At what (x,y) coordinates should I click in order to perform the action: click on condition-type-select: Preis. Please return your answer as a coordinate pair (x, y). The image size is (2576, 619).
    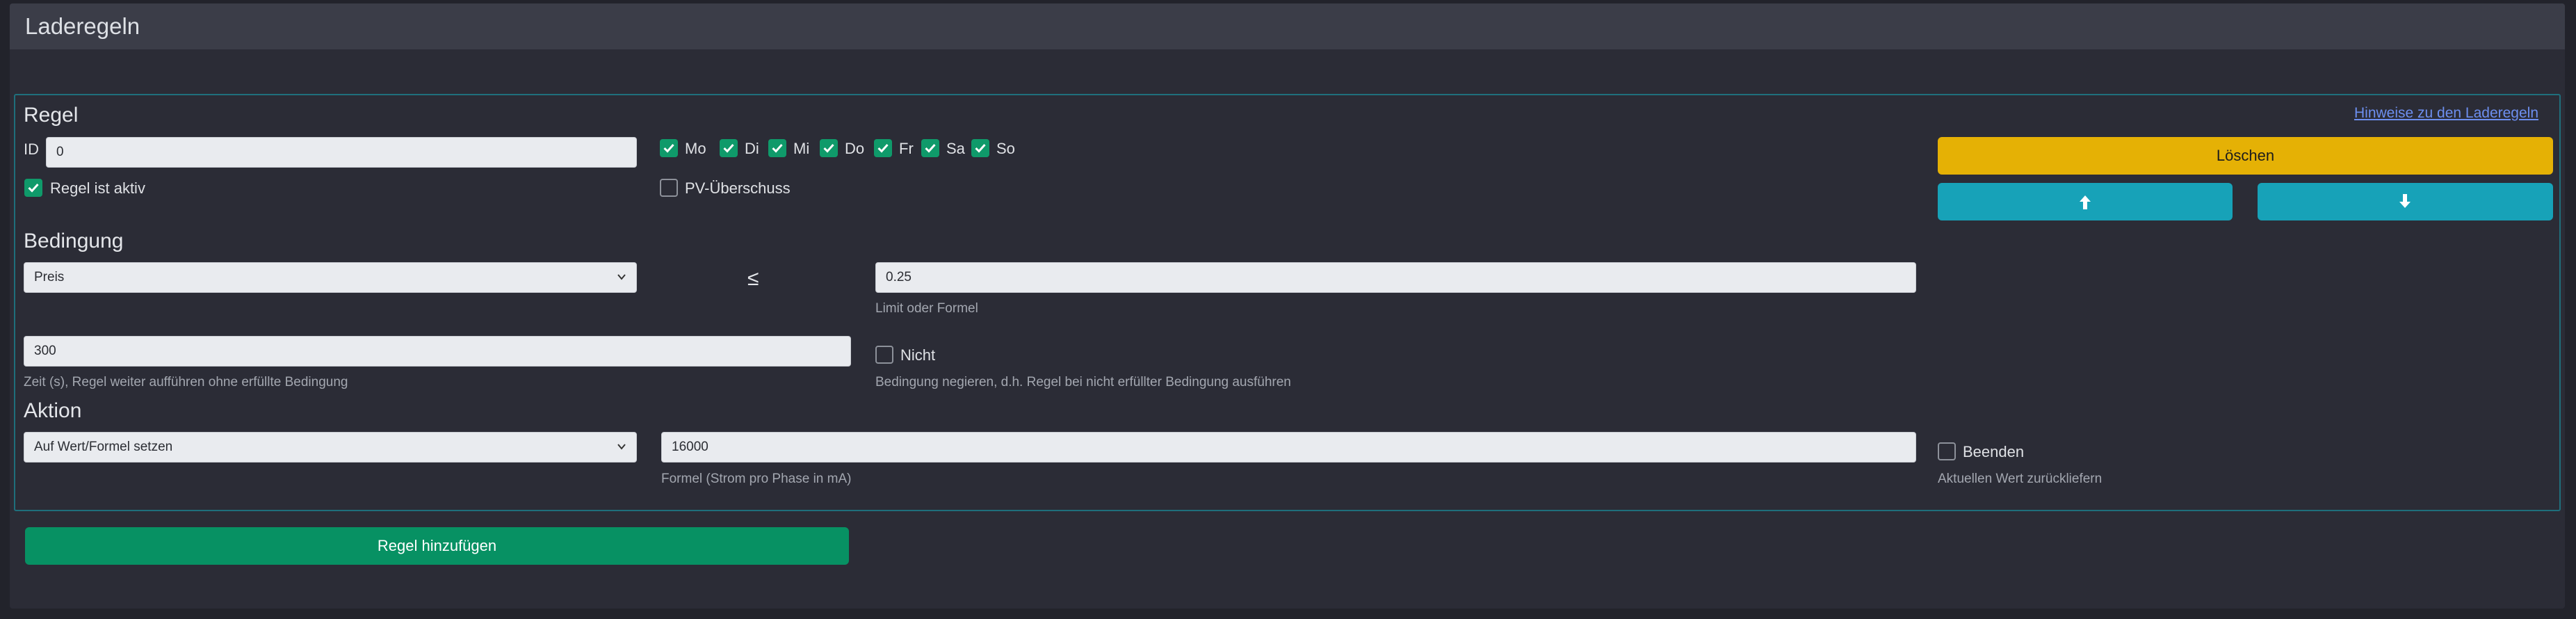
    Looking at the image, I should click on (330, 277).